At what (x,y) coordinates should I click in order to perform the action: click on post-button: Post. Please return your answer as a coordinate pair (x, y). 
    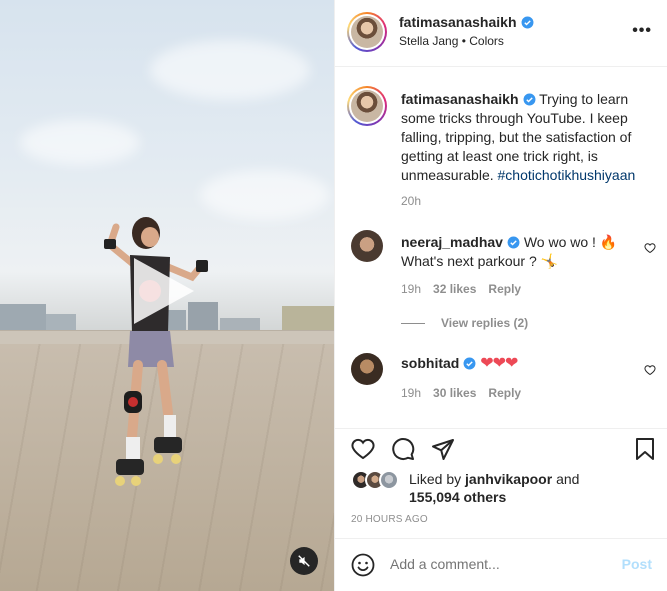
    Looking at the image, I should click on (637, 564).